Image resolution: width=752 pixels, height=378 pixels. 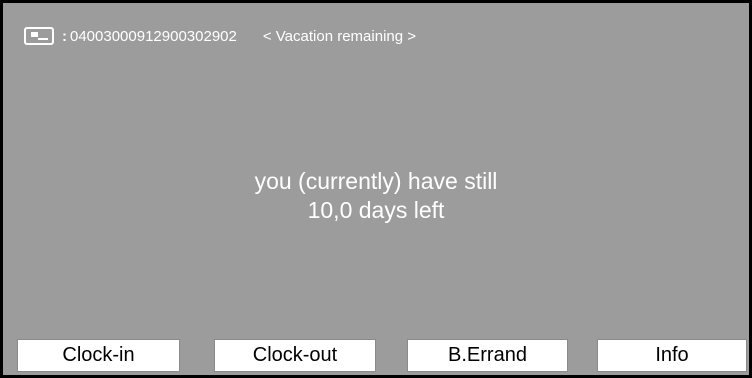 I want to click on errand-button: B.Errand, so click(x=487, y=355).